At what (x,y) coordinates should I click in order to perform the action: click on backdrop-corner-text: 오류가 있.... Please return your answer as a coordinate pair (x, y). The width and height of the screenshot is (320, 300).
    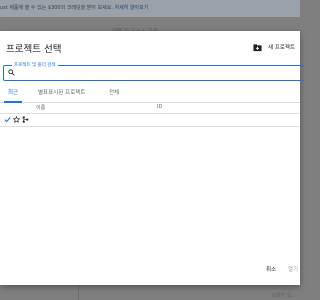
    Looking at the image, I should click on (283, 296).